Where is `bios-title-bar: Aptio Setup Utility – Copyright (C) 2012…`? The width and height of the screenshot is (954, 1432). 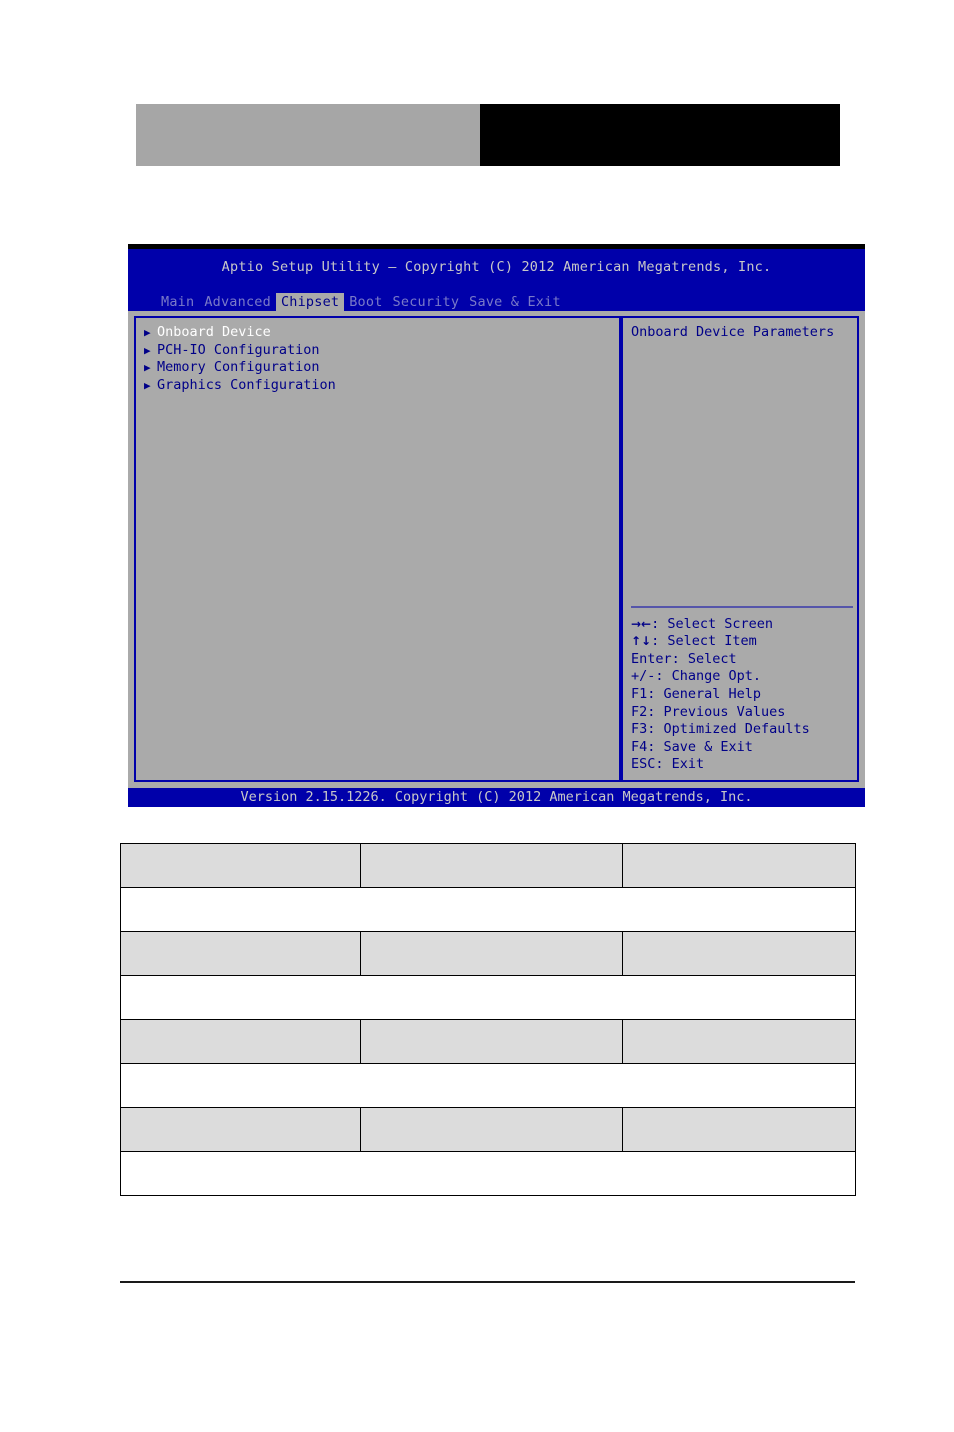
bios-title-bar: Aptio Setup Utility – Copyright (C) 2012… is located at coordinates (496, 270).